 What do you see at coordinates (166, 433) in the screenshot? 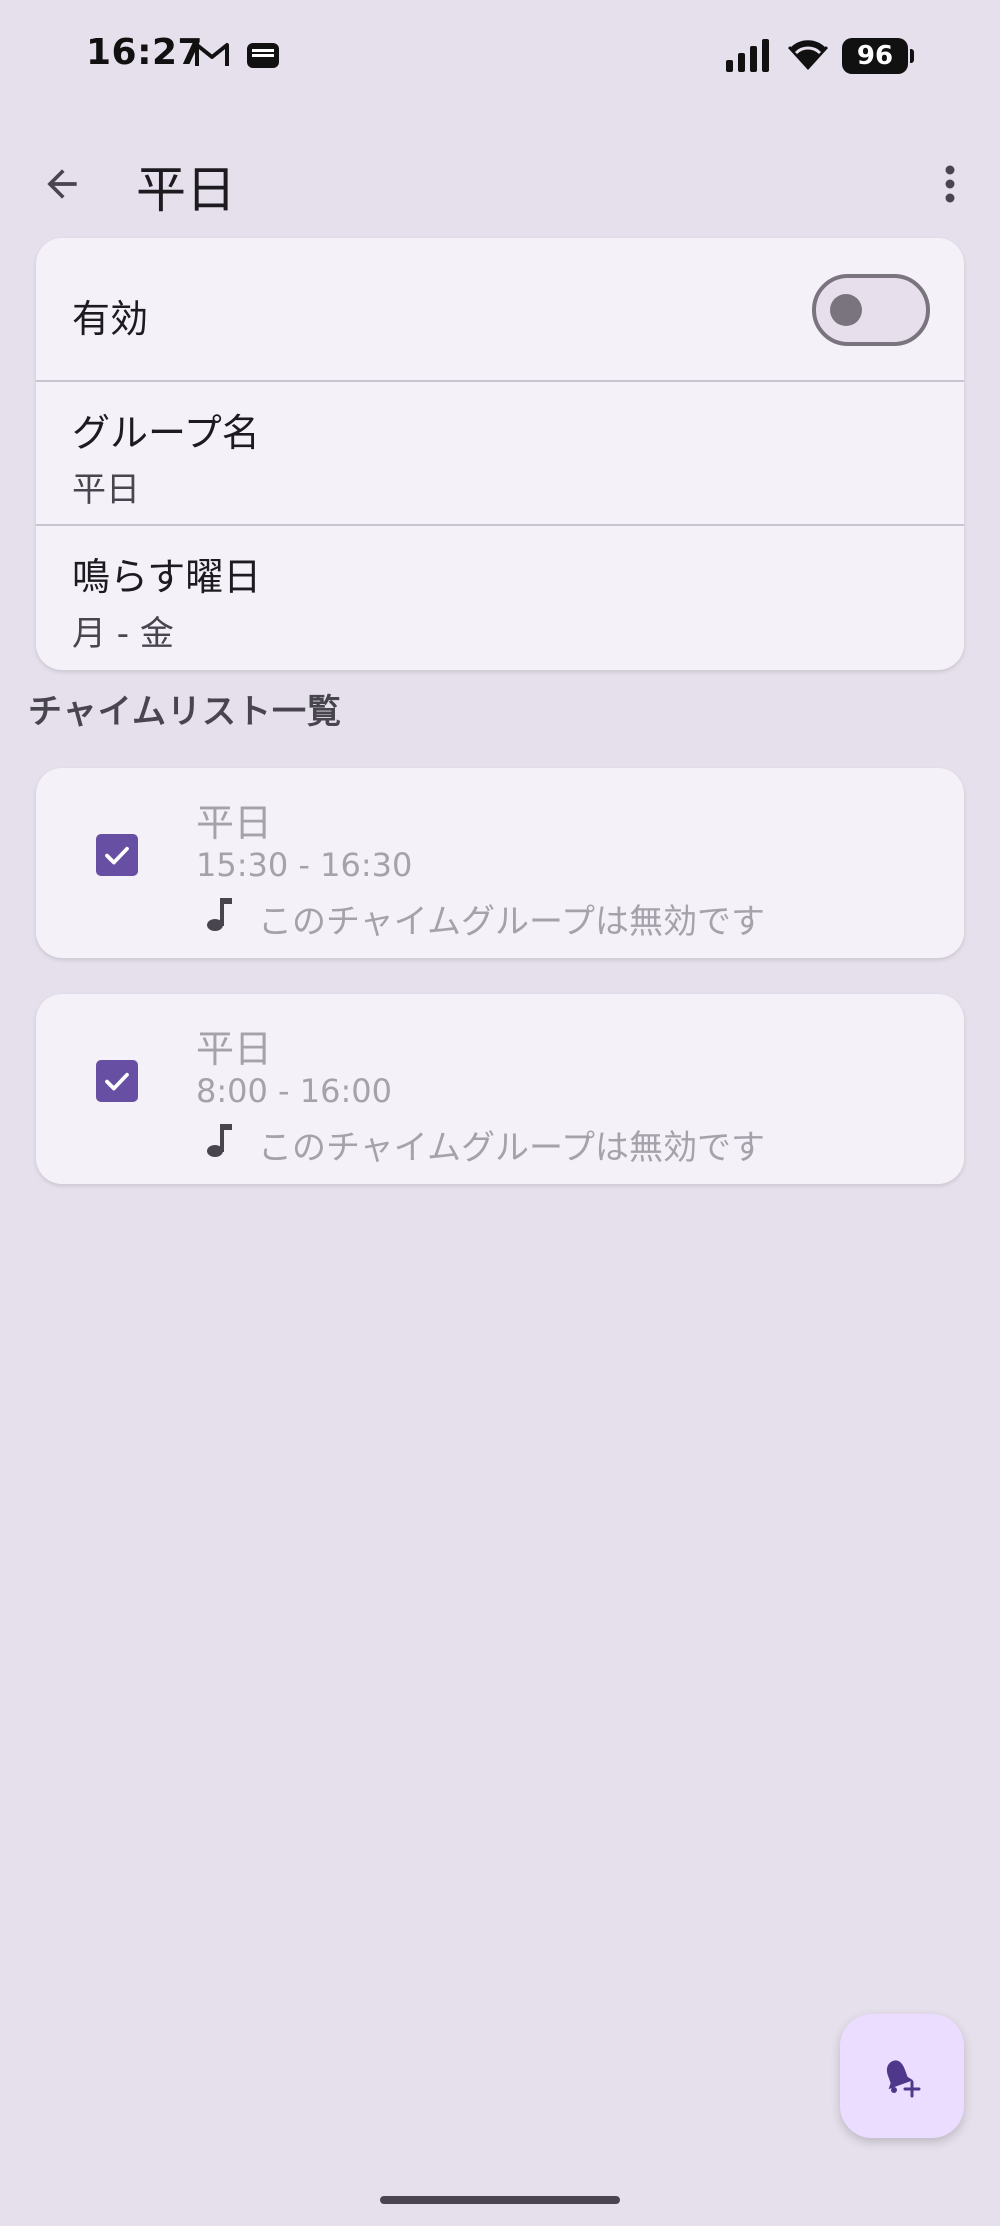
I see `group-name-label: グループ名` at bounding box center [166, 433].